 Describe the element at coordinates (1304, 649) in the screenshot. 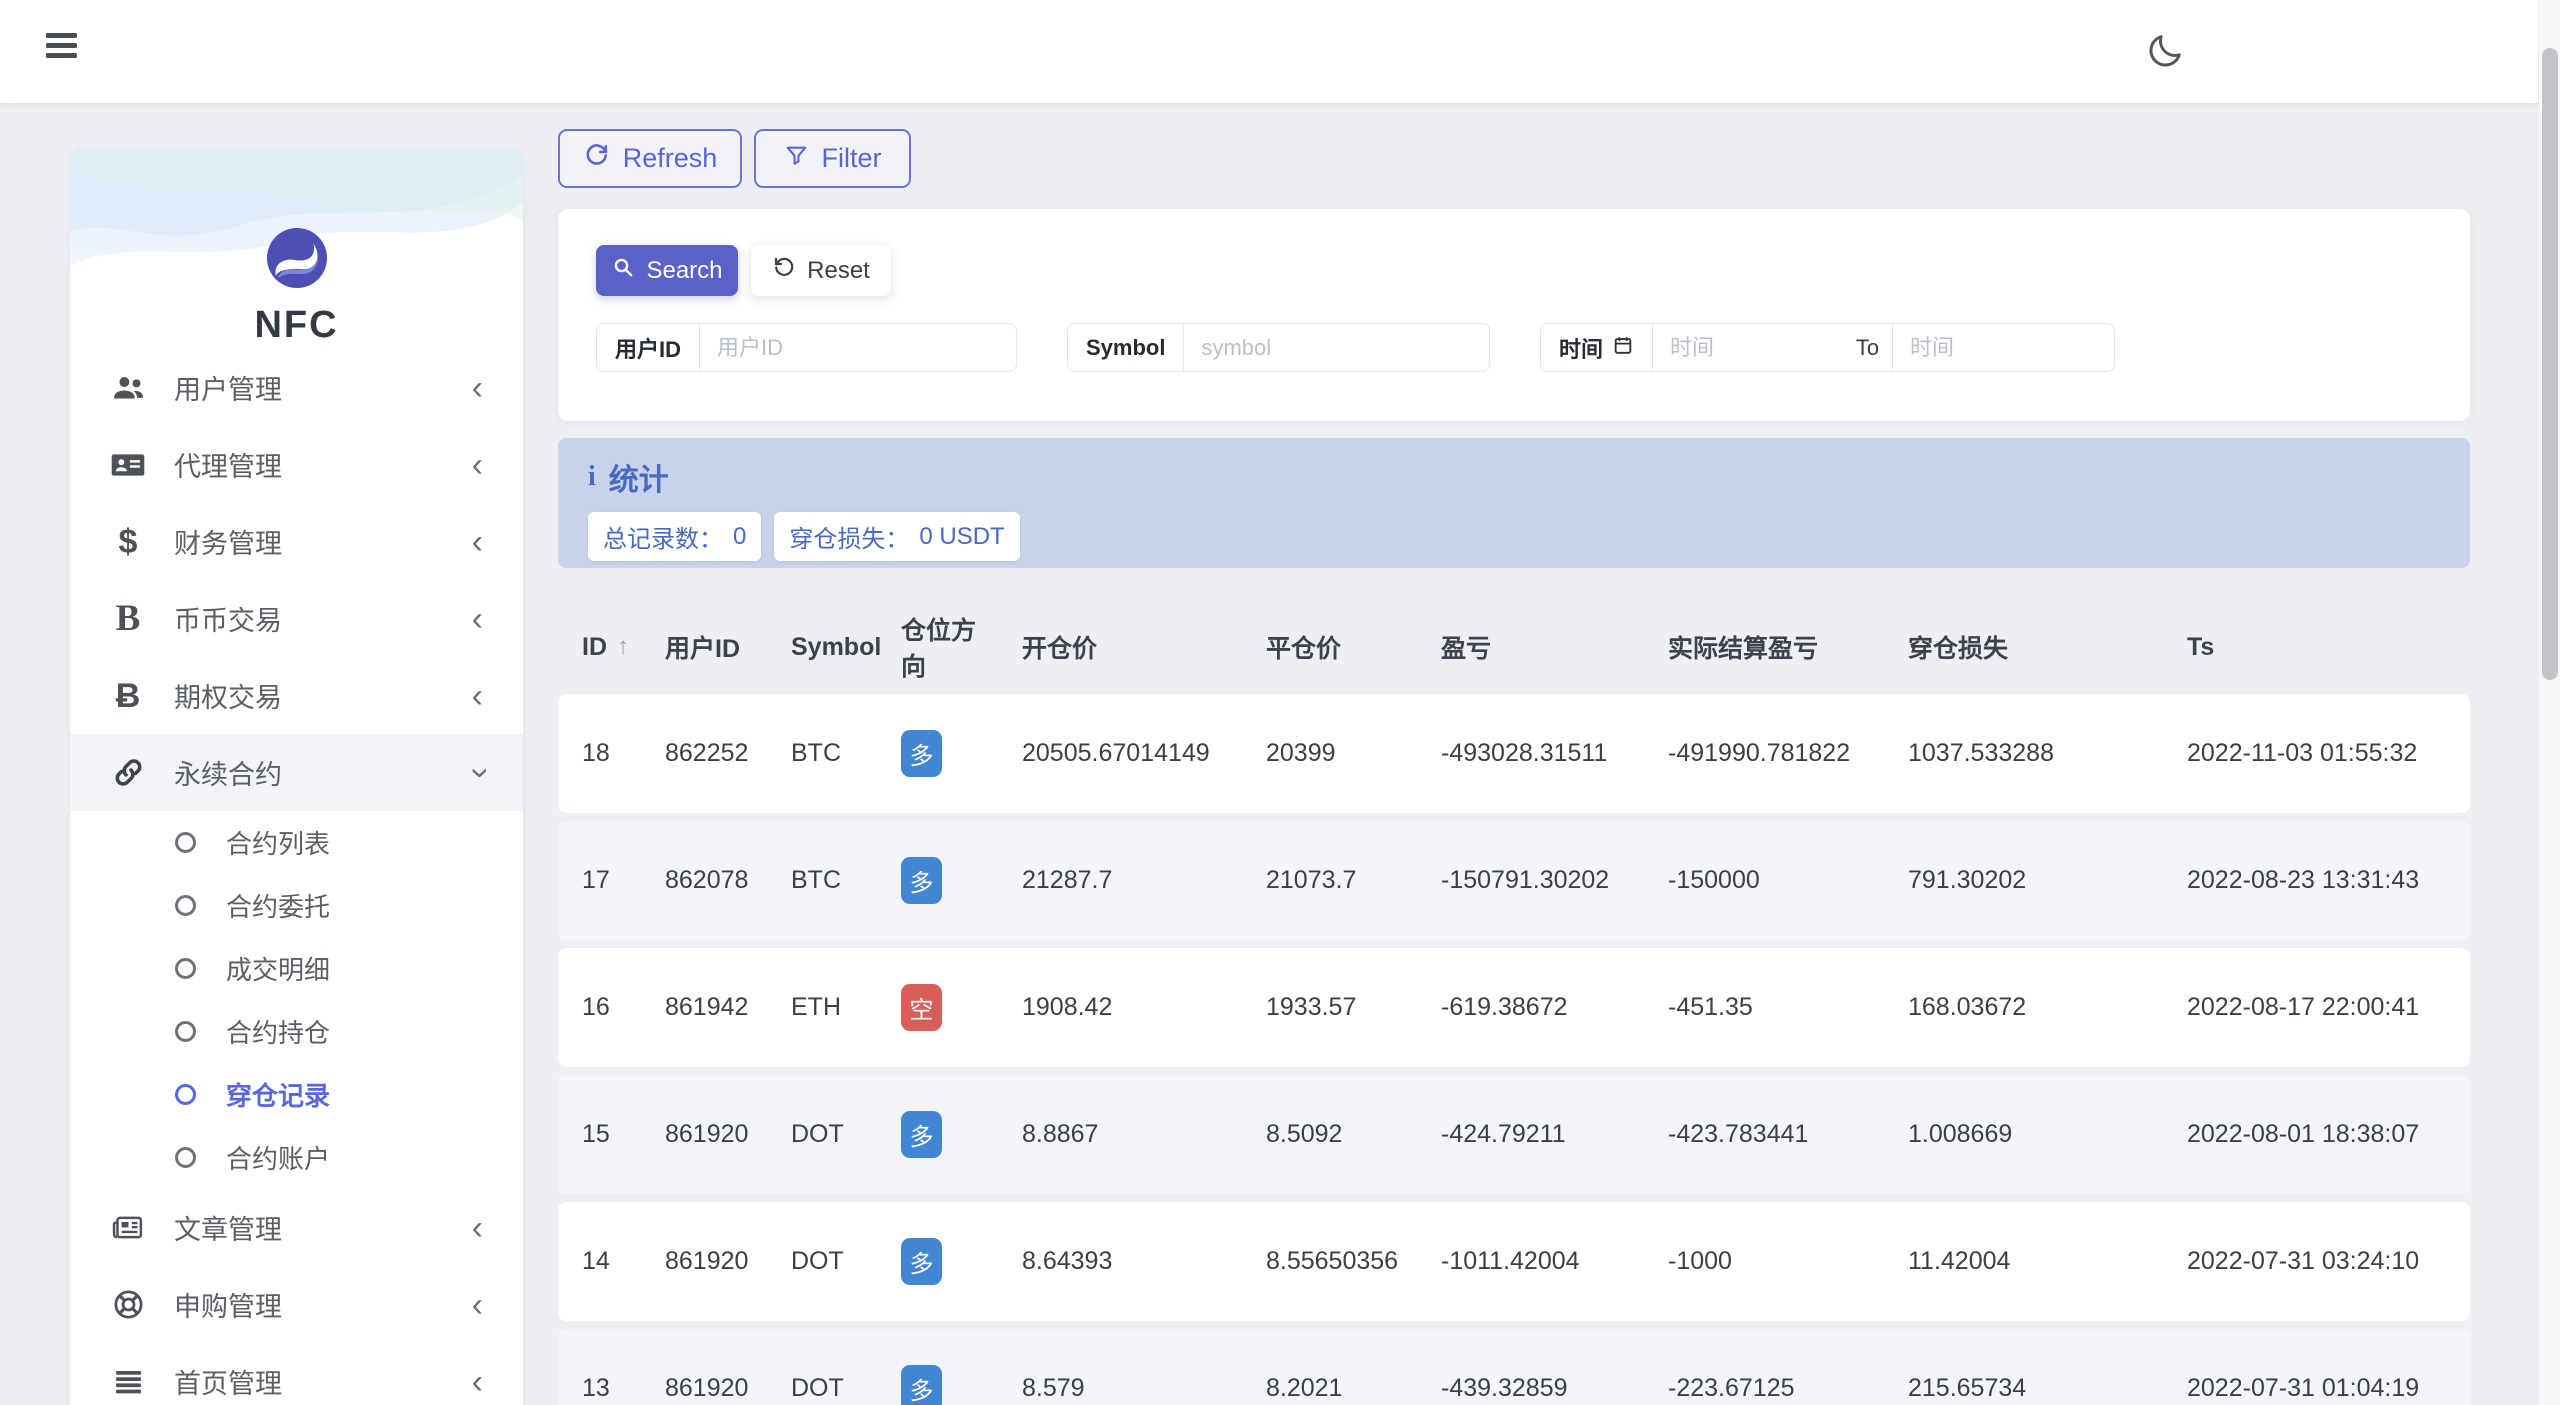

I see `column-header-label: 平仓价` at that location.